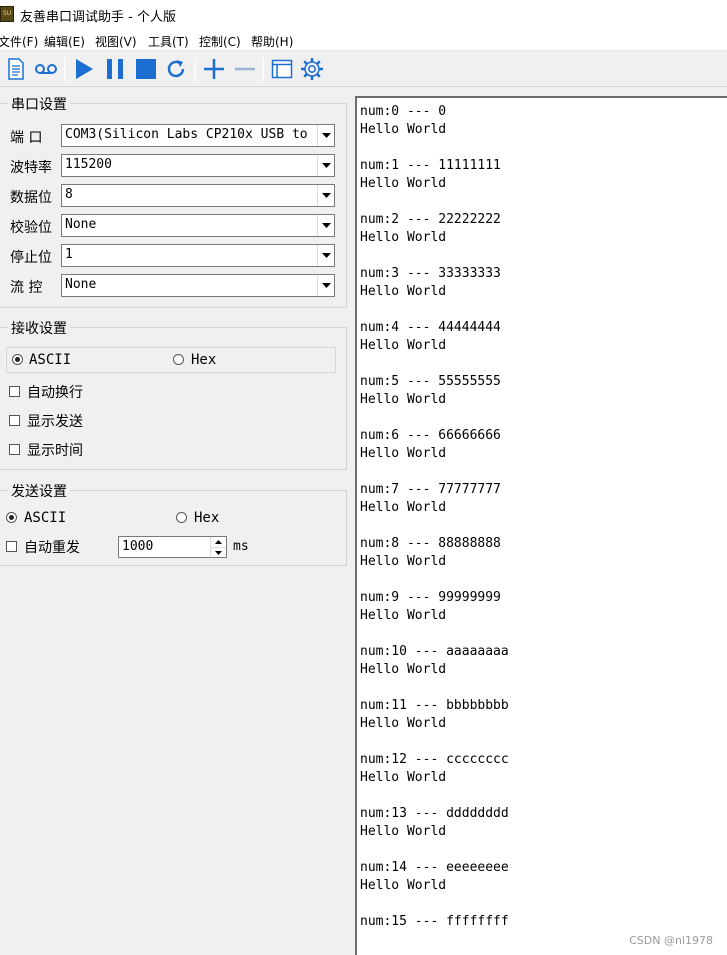 This screenshot has width=727, height=955. I want to click on menu-help: 帮助(H), so click(272, 41).